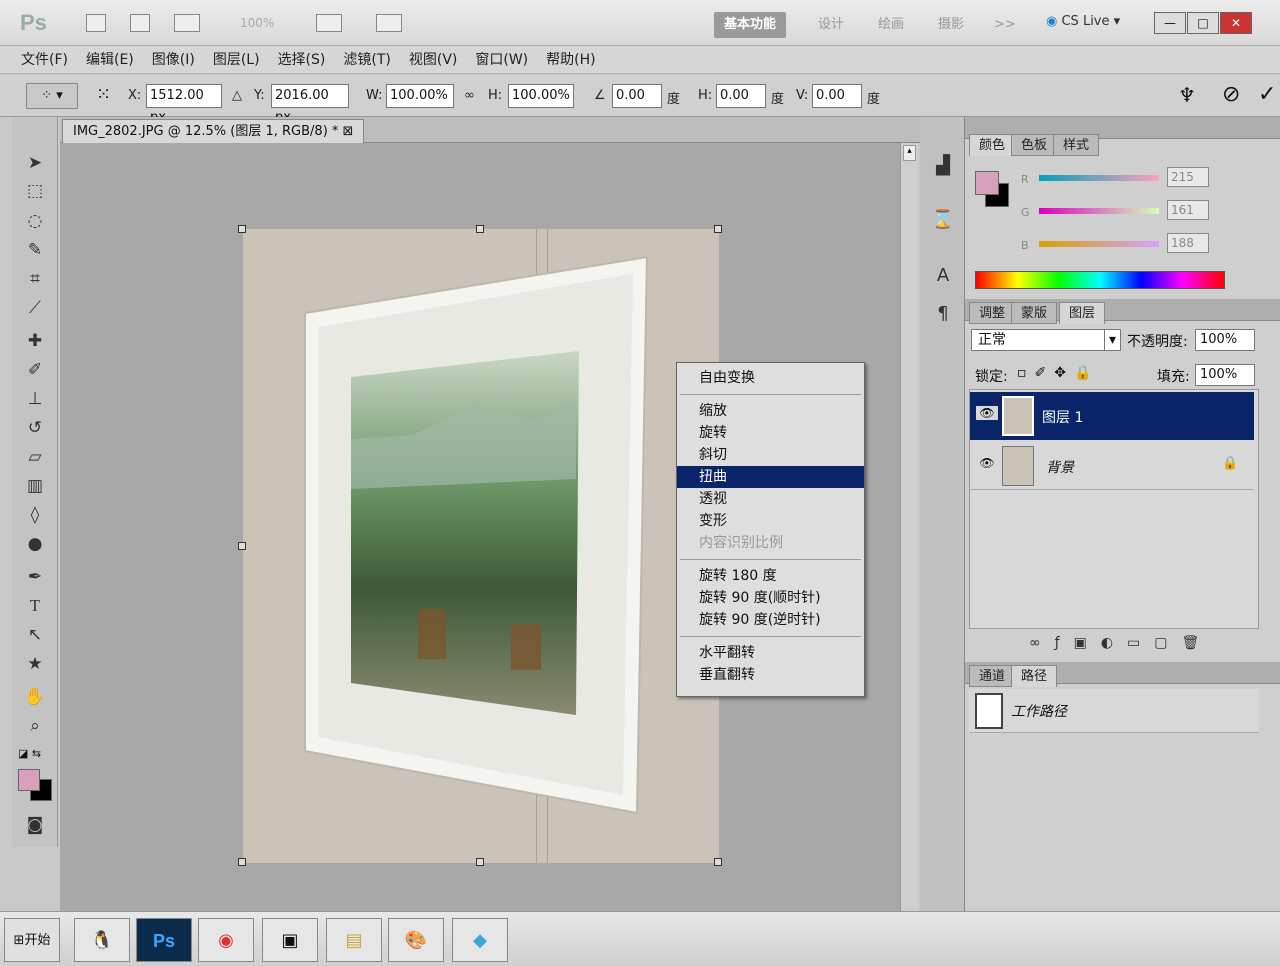 The width and height of the screenshot is (1280, 966). I want to click on crop-tool-icon: ⌗, so click(35, 279).